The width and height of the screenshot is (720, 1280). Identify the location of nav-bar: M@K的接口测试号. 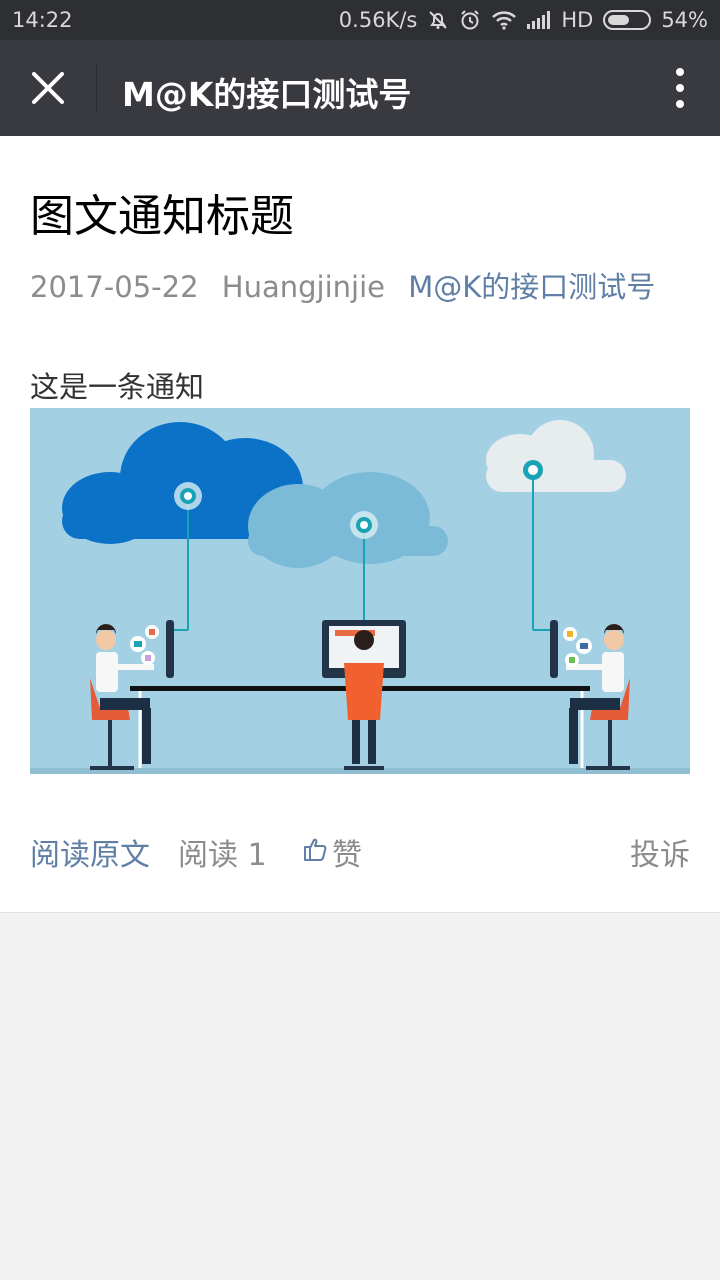
(360, 88).